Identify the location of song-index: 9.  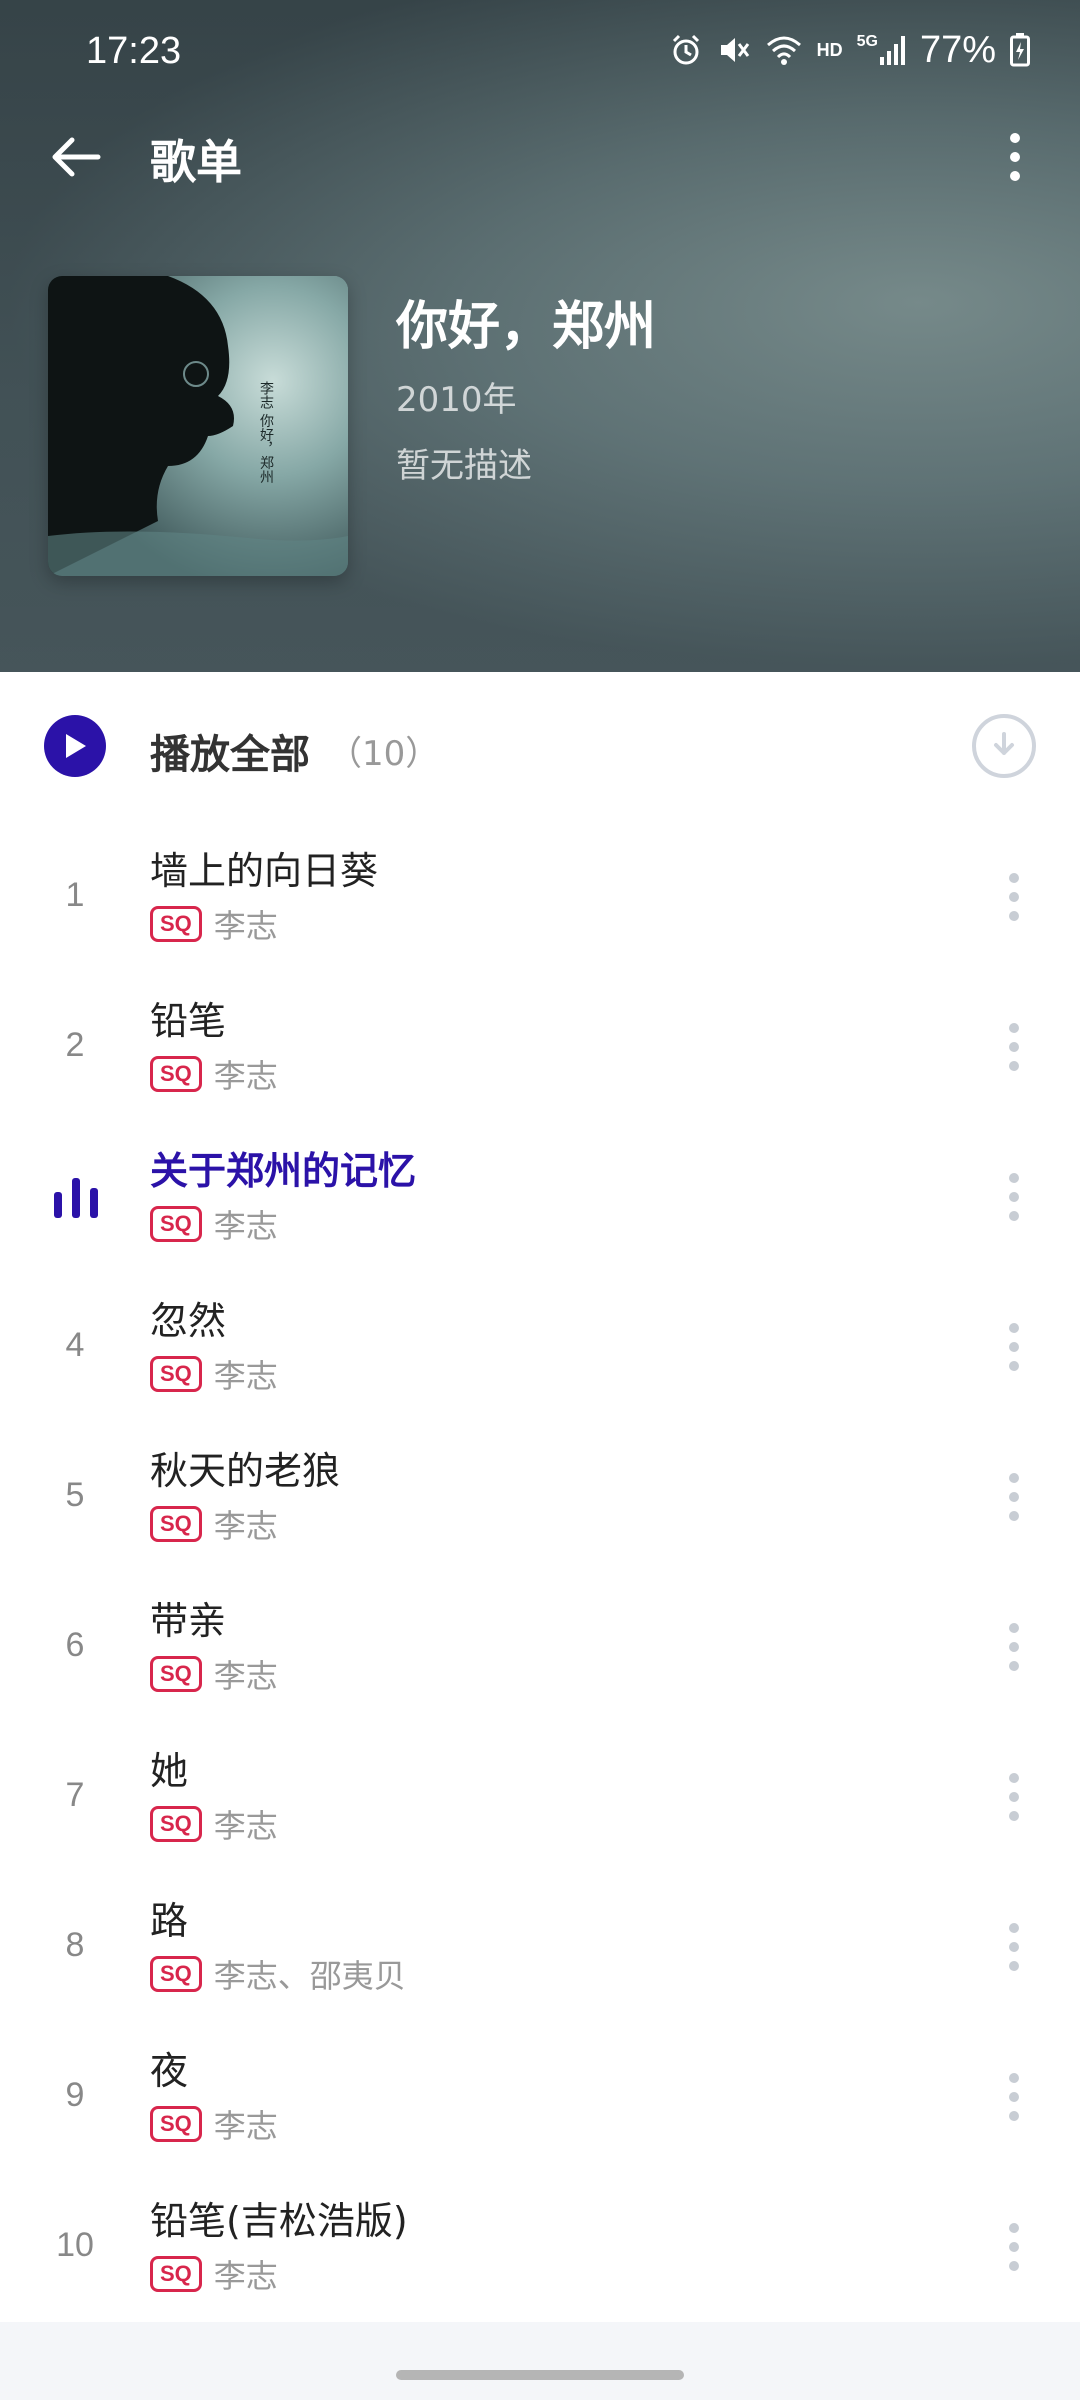
(75, 2095).